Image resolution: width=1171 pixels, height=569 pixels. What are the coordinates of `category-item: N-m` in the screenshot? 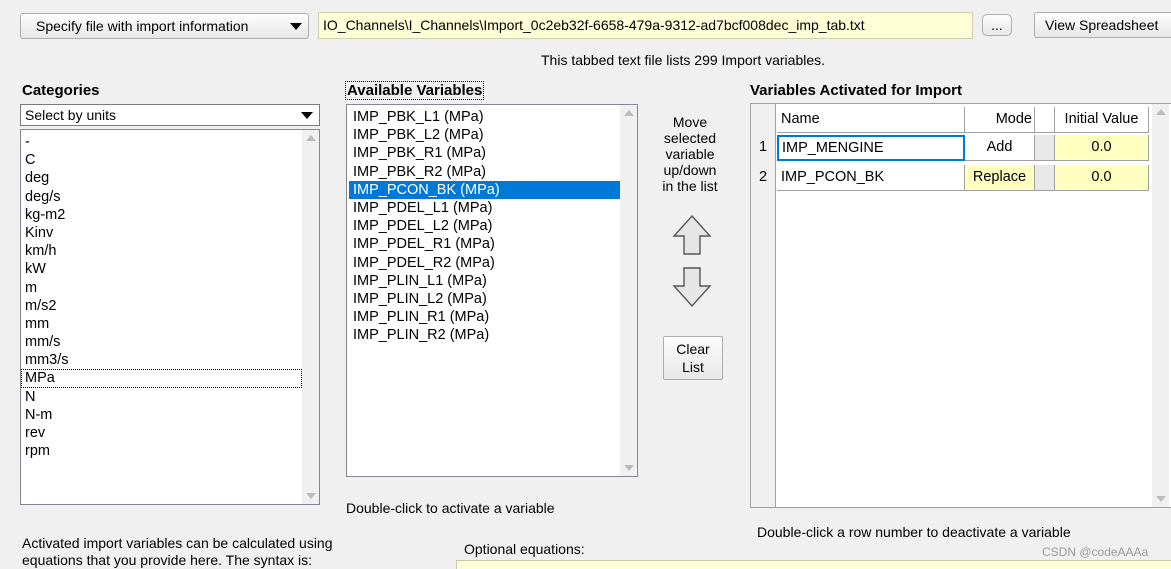 It's located at (161, 415).